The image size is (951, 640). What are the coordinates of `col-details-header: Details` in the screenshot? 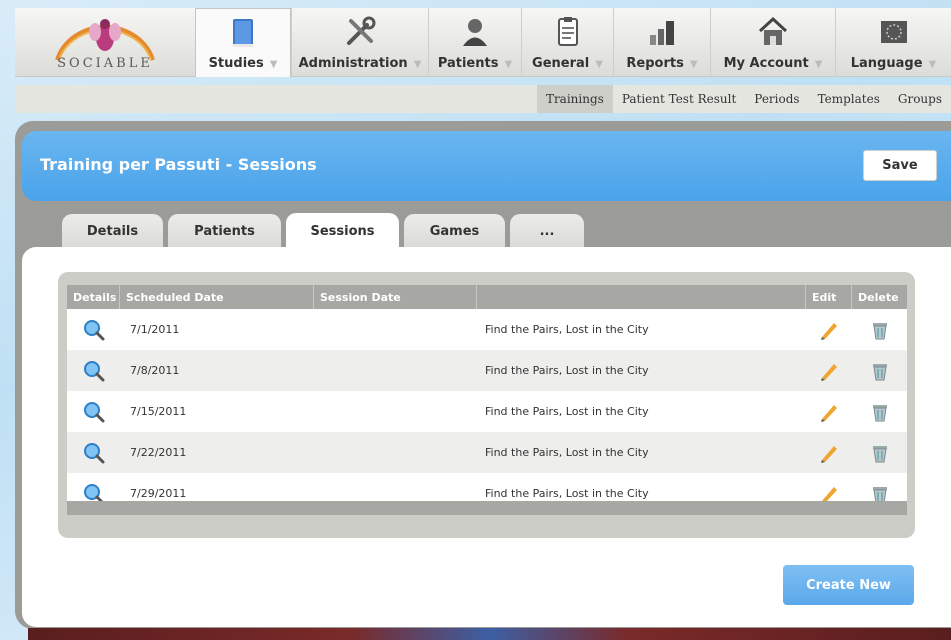 It's located at (93, 297).